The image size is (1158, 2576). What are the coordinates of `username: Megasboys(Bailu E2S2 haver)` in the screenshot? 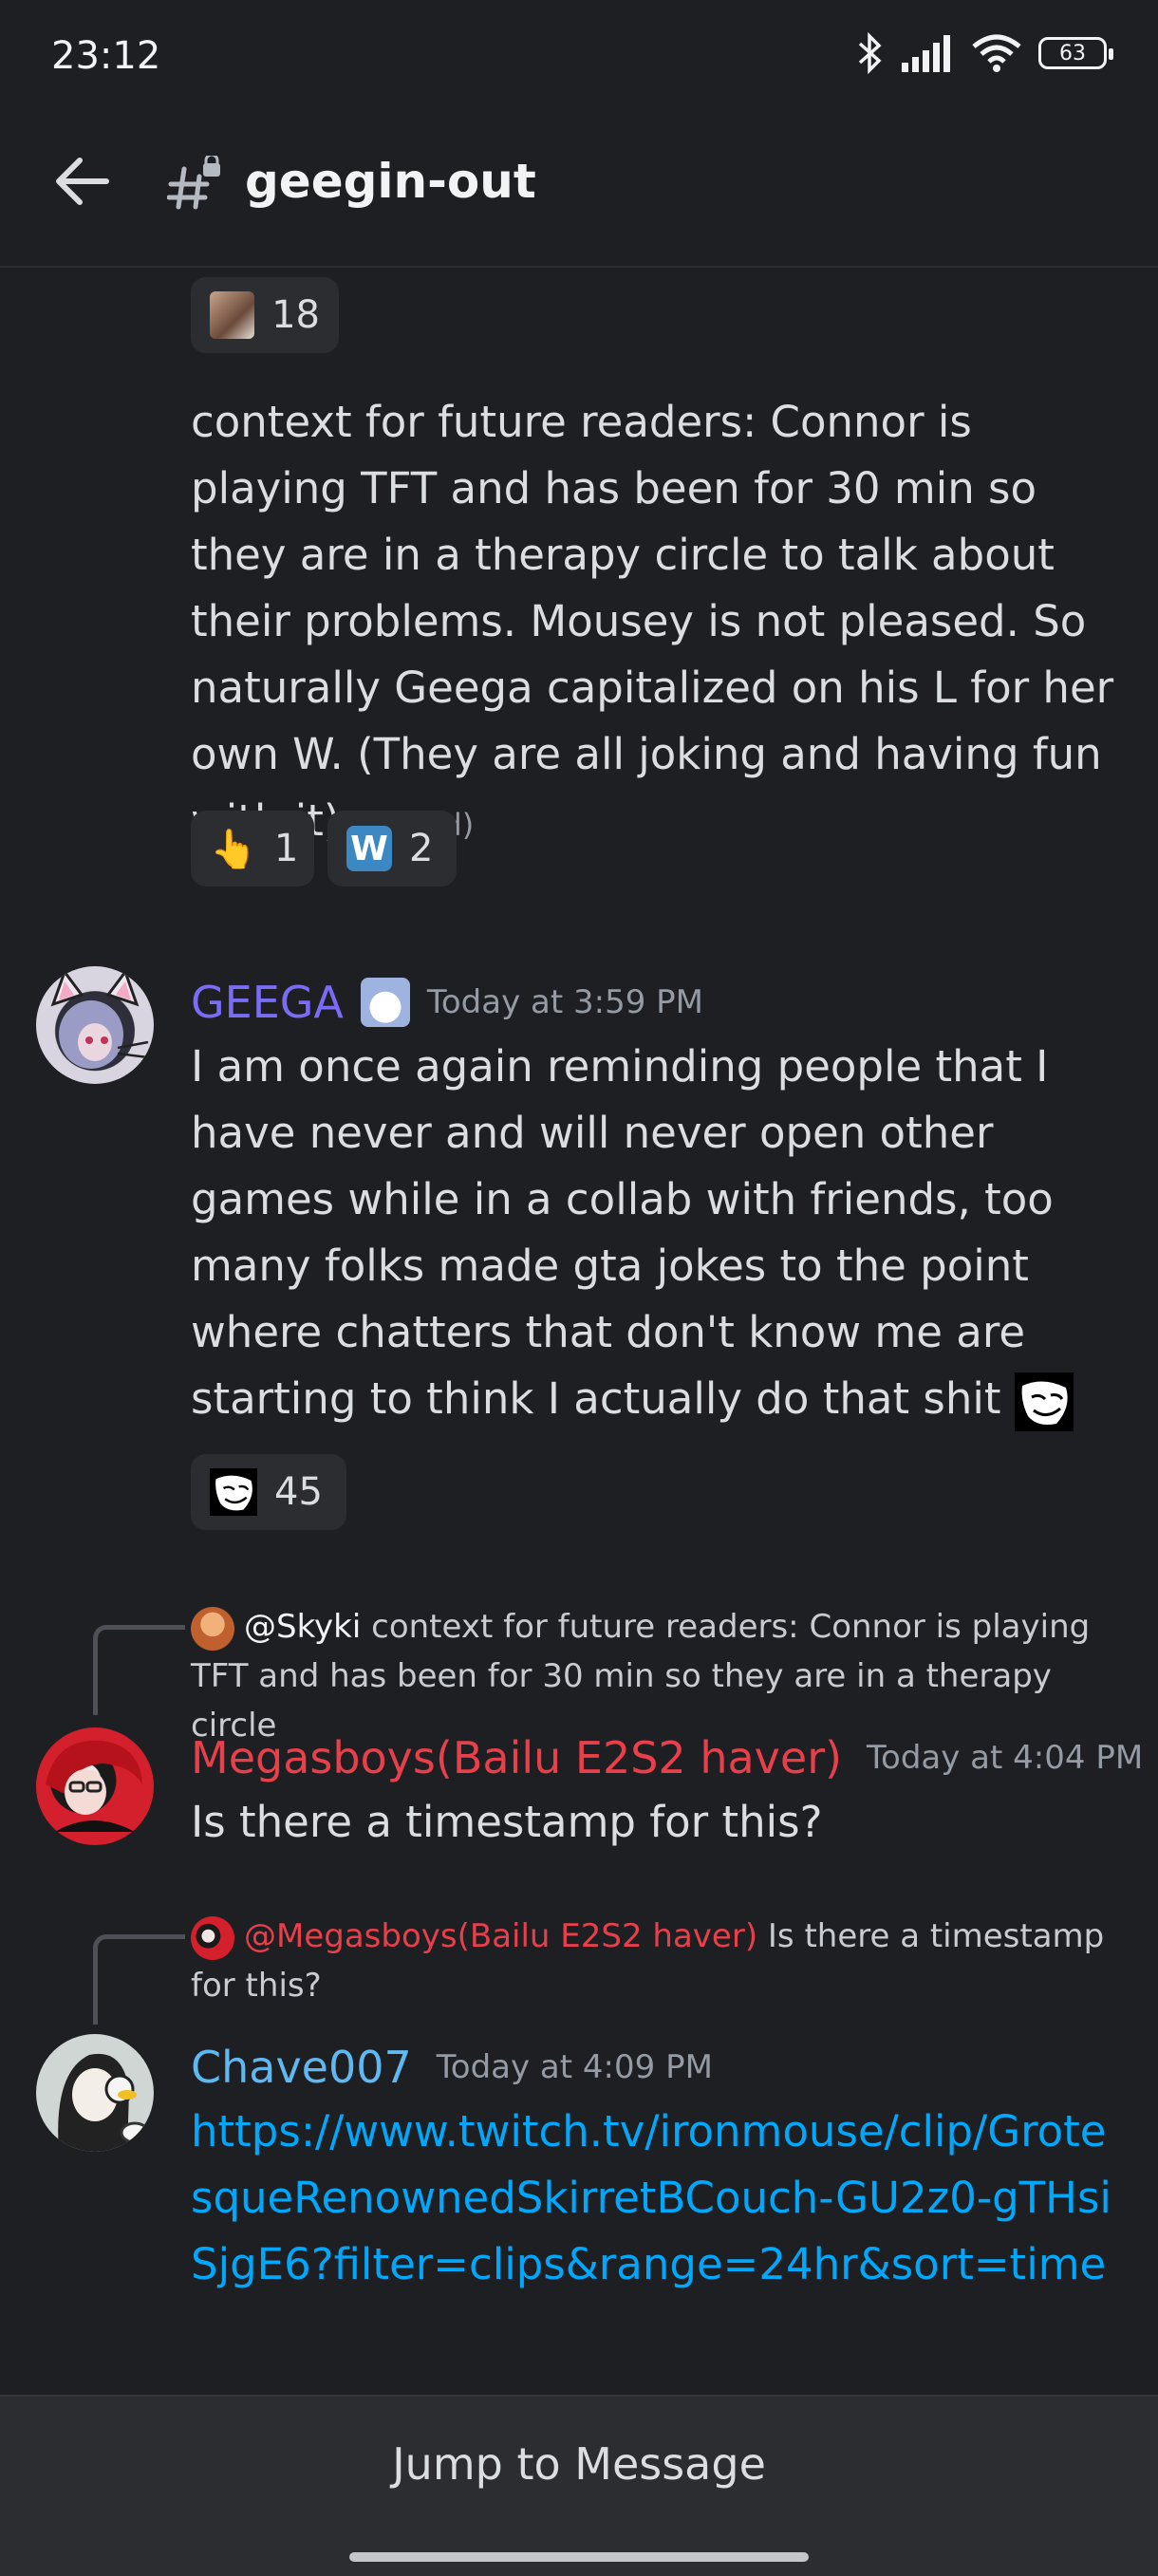 It's located at (516, 1757).